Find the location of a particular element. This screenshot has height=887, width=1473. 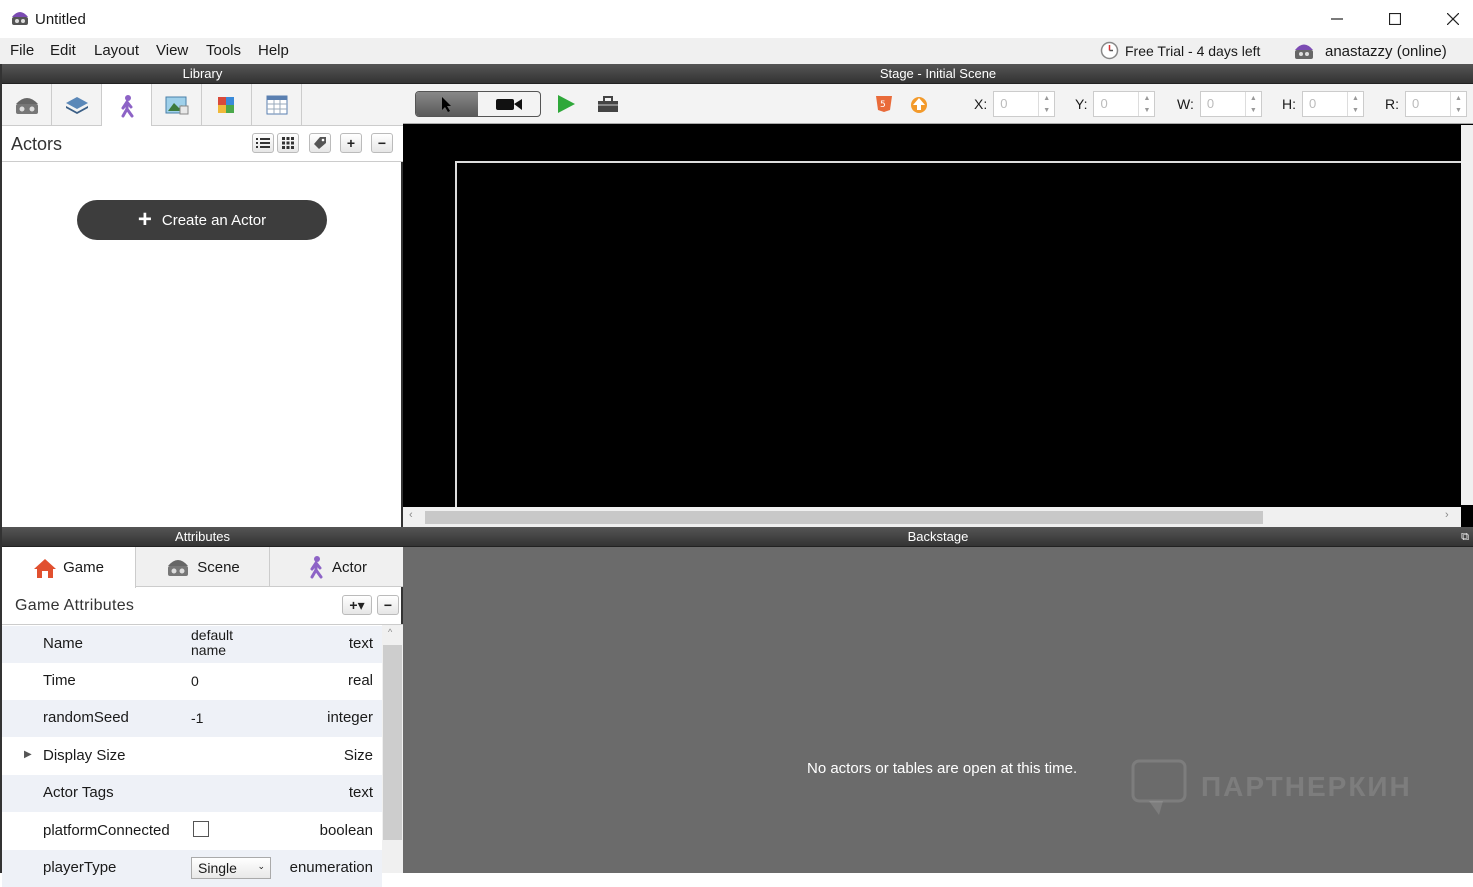

menu-layout: Layout is located at coordinates (116, 50).